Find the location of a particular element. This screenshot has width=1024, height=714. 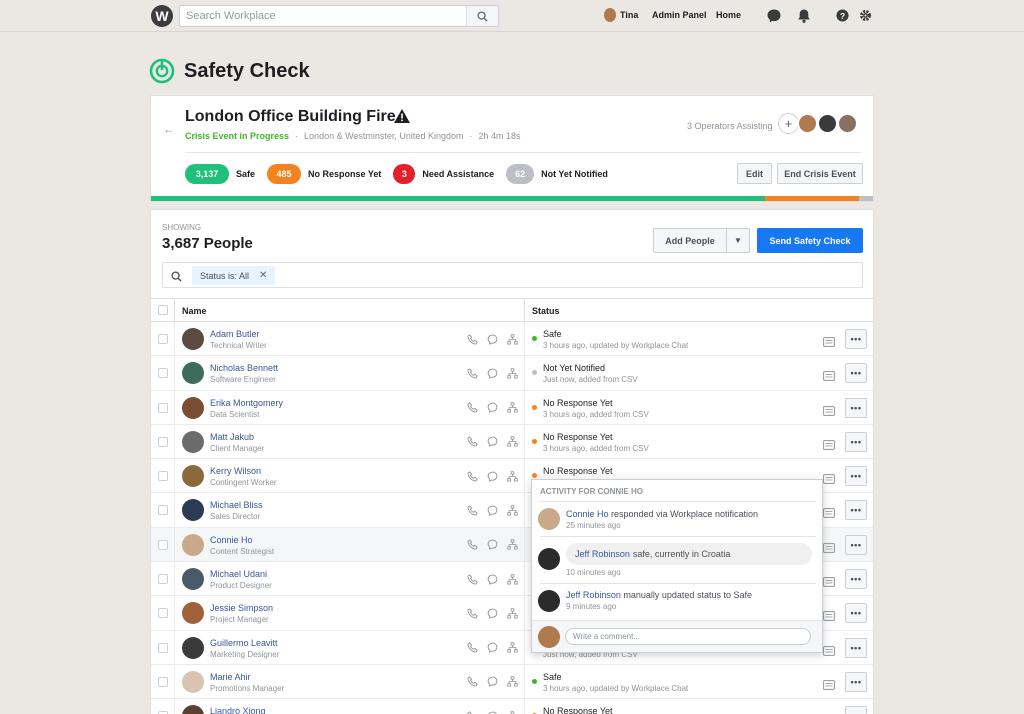

person-name-link: Jessie Simpson is located at coordinates (241, 608).